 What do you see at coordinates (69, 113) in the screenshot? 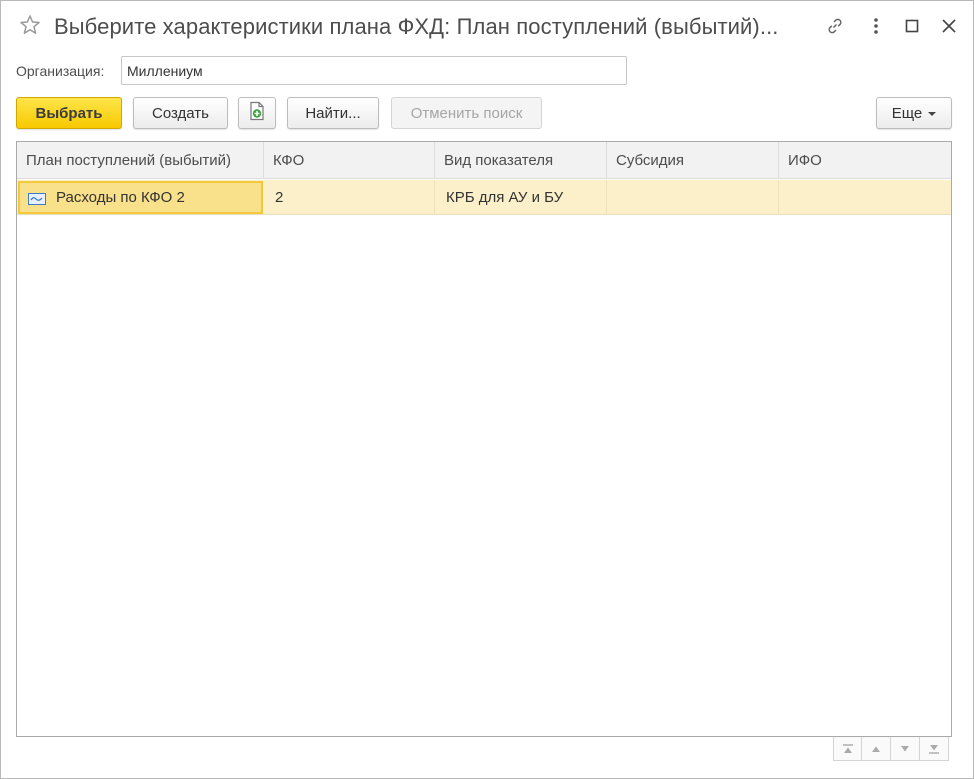
I see `select-button: Выбрать` at bounding box center [69, 113].